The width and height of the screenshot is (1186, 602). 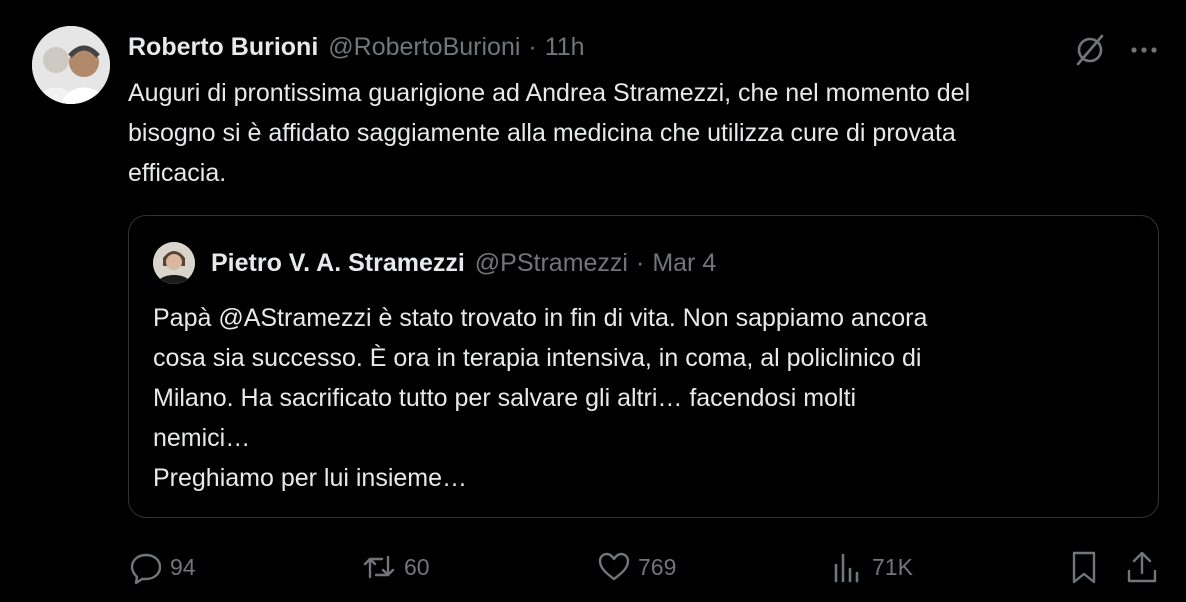 What do you see at coordinates (1144, 50) in the screenshot?
I see `more-icon` at bounding box center [1144, 50].